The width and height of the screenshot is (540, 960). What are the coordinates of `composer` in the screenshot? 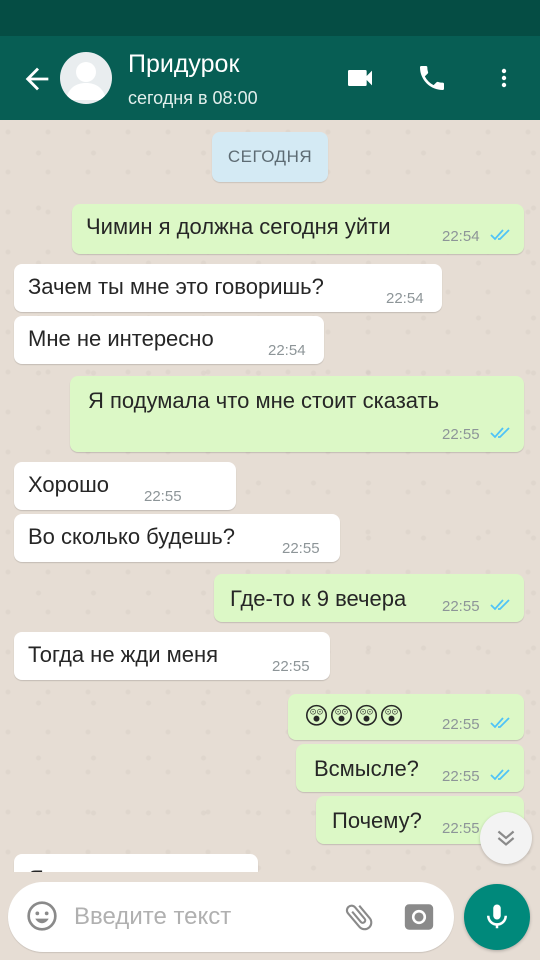 It's located at (270, 916).